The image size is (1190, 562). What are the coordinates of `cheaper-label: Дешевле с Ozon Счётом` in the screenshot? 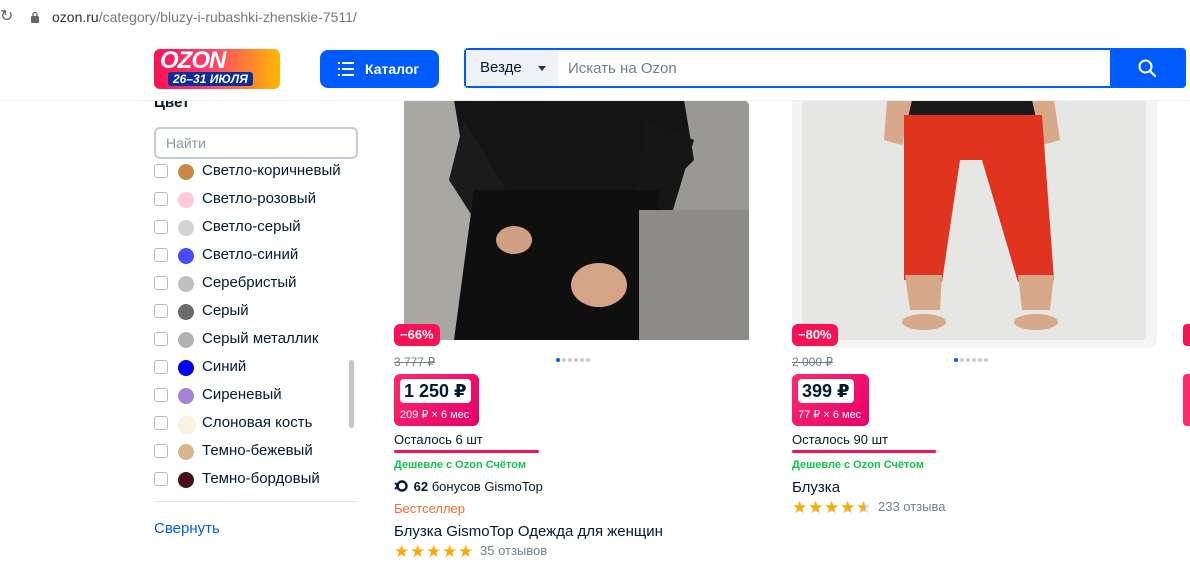 It's located at (460, 465).